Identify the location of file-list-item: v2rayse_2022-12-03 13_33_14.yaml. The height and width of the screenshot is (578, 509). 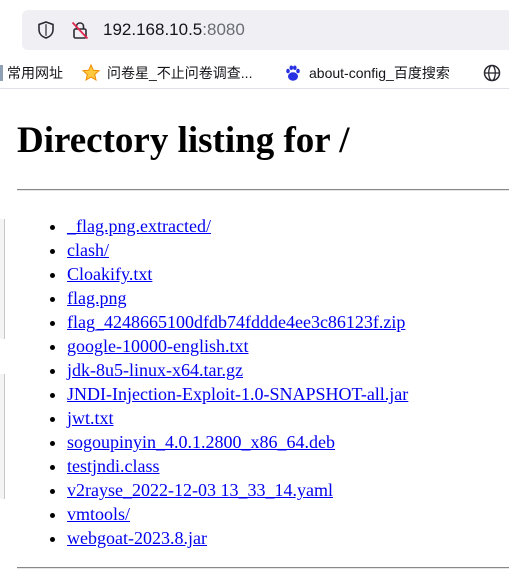
(237, 490).